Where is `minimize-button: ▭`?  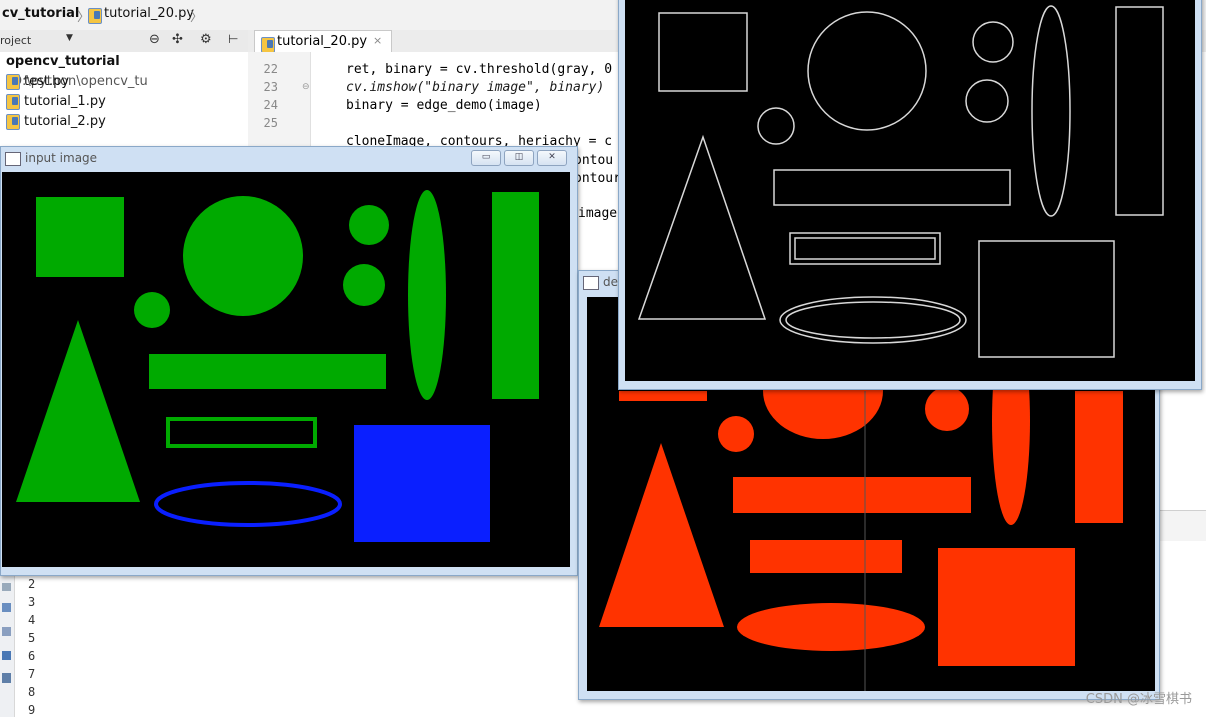
minimize-button: ▭ is located at coordinates (486, 158).